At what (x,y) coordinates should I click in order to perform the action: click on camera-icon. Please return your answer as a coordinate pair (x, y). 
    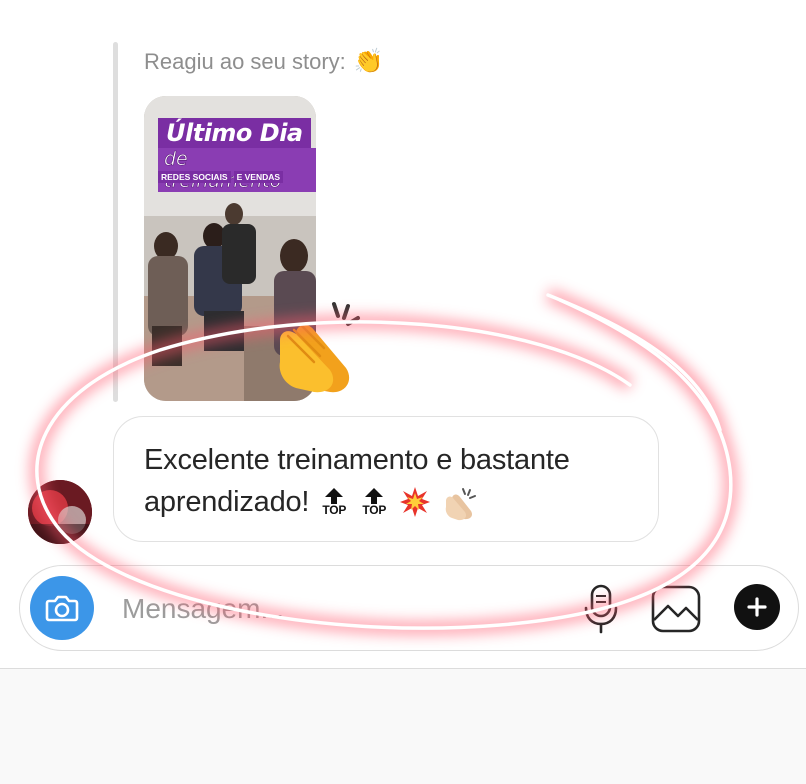
    Looking at the image, I should click on (62, 608).